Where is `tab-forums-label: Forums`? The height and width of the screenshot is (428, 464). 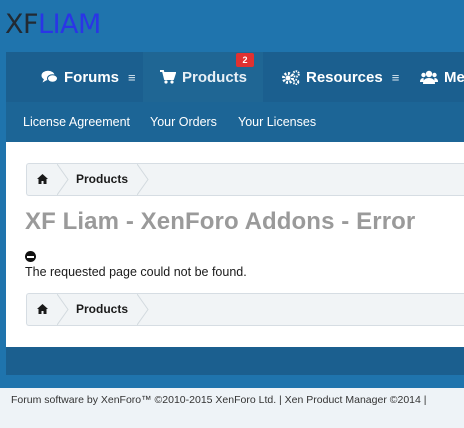
tab-forums-label: Forums is located at coordinates (92, 77).